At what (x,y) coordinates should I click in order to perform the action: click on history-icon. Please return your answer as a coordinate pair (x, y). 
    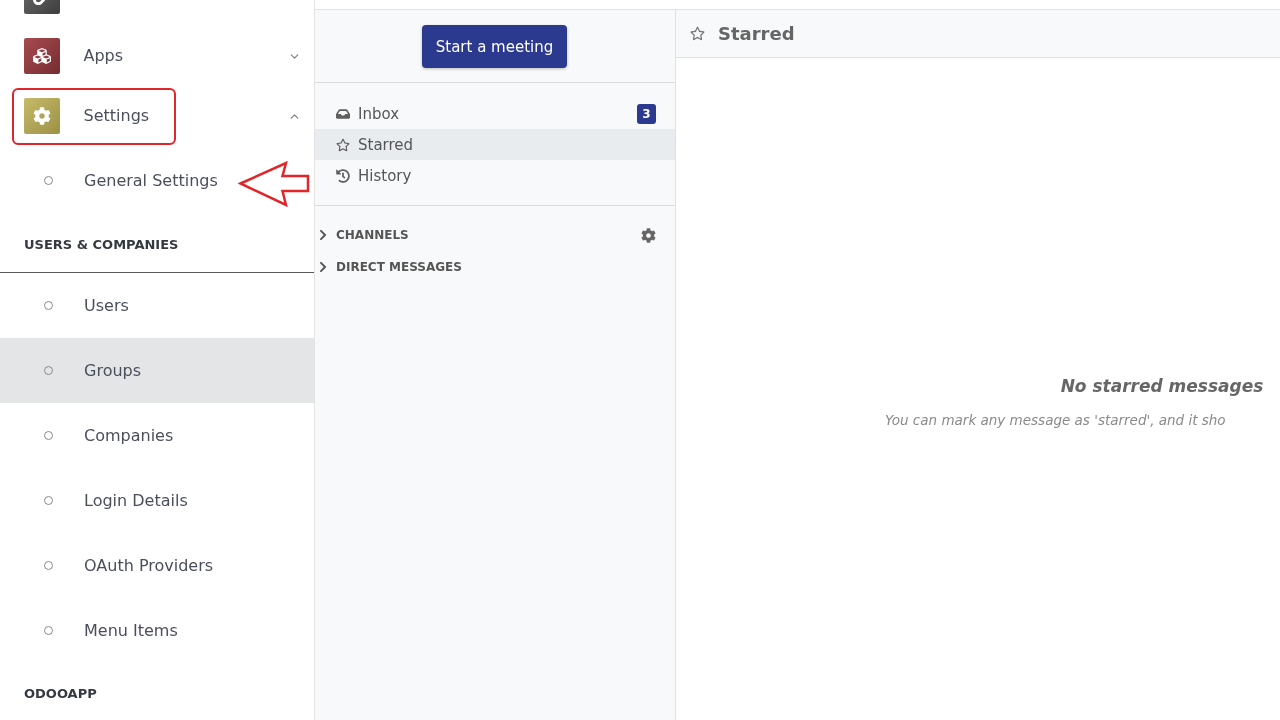
    Looking at the image, I should click on (343, 175).